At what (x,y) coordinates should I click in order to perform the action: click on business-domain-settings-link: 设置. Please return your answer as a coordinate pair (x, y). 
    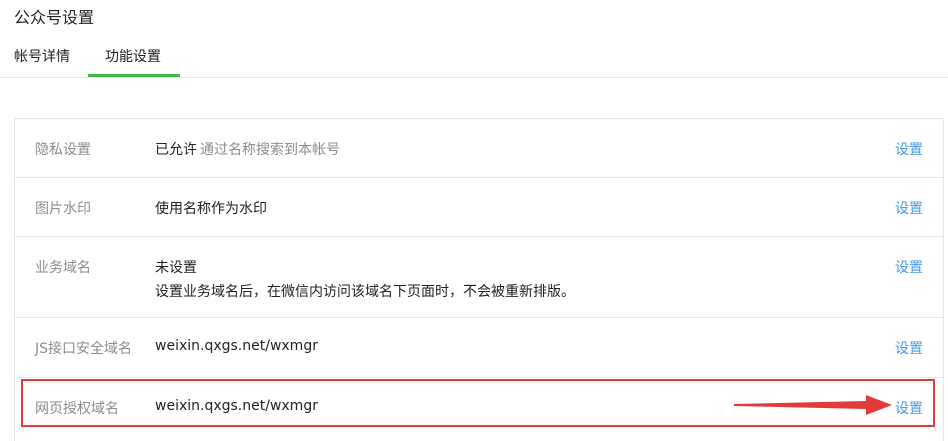
    Looking at the image, I should click on (909, 267).